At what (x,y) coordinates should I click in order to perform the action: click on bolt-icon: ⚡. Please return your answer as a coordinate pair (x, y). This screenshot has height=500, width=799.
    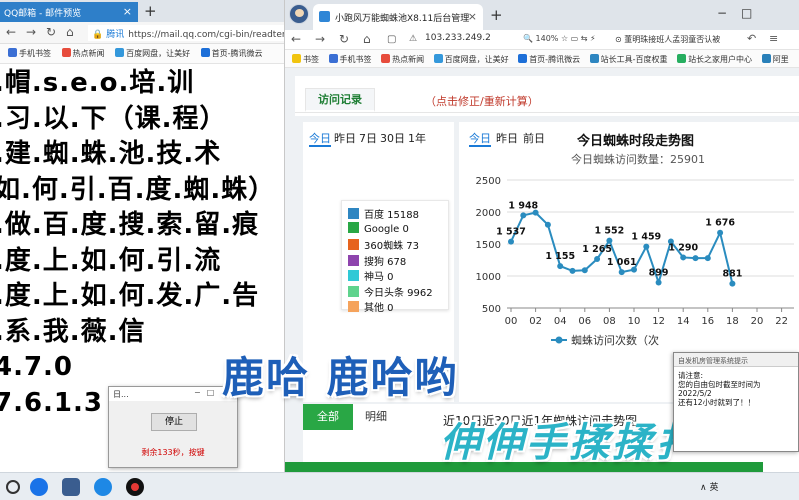
    Looking at the image, I should click on (593, 38).